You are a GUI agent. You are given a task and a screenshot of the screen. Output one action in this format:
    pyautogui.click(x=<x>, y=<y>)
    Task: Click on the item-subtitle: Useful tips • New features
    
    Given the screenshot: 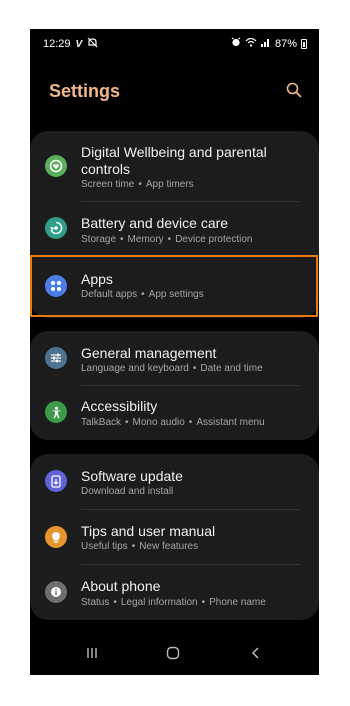 What is the action you would take?
    pyautogui.click(x=140, y=546)
    